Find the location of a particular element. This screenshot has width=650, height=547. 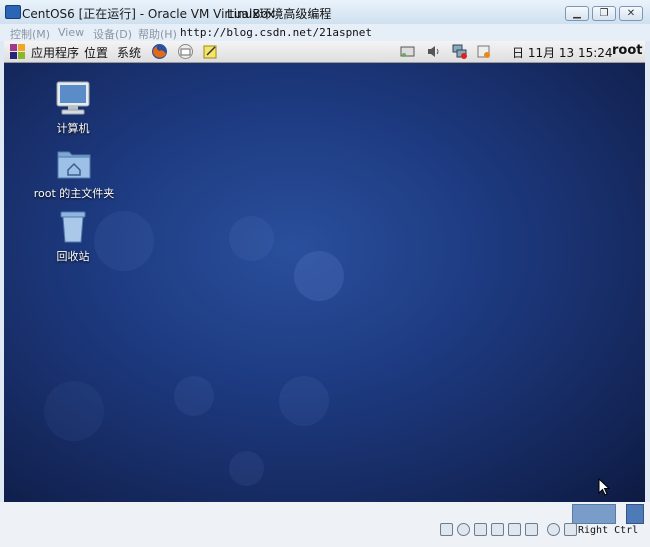

restore-button: ❐ is located at coordinates (604, 13).